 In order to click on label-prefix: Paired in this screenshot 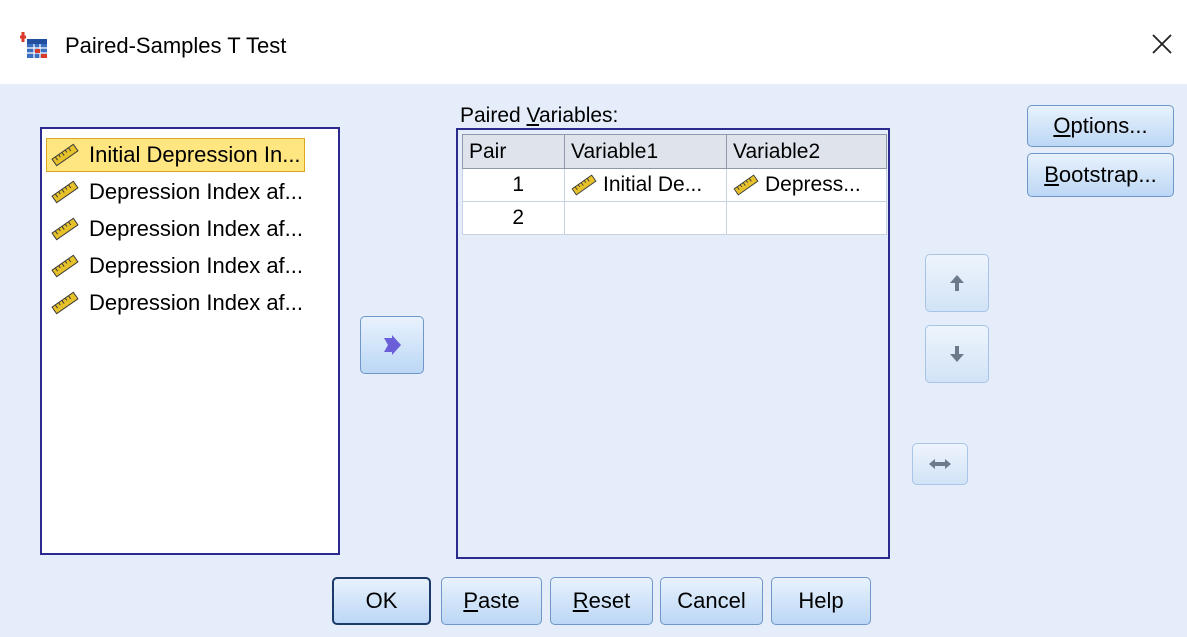, I will do `click(493, 115)`.